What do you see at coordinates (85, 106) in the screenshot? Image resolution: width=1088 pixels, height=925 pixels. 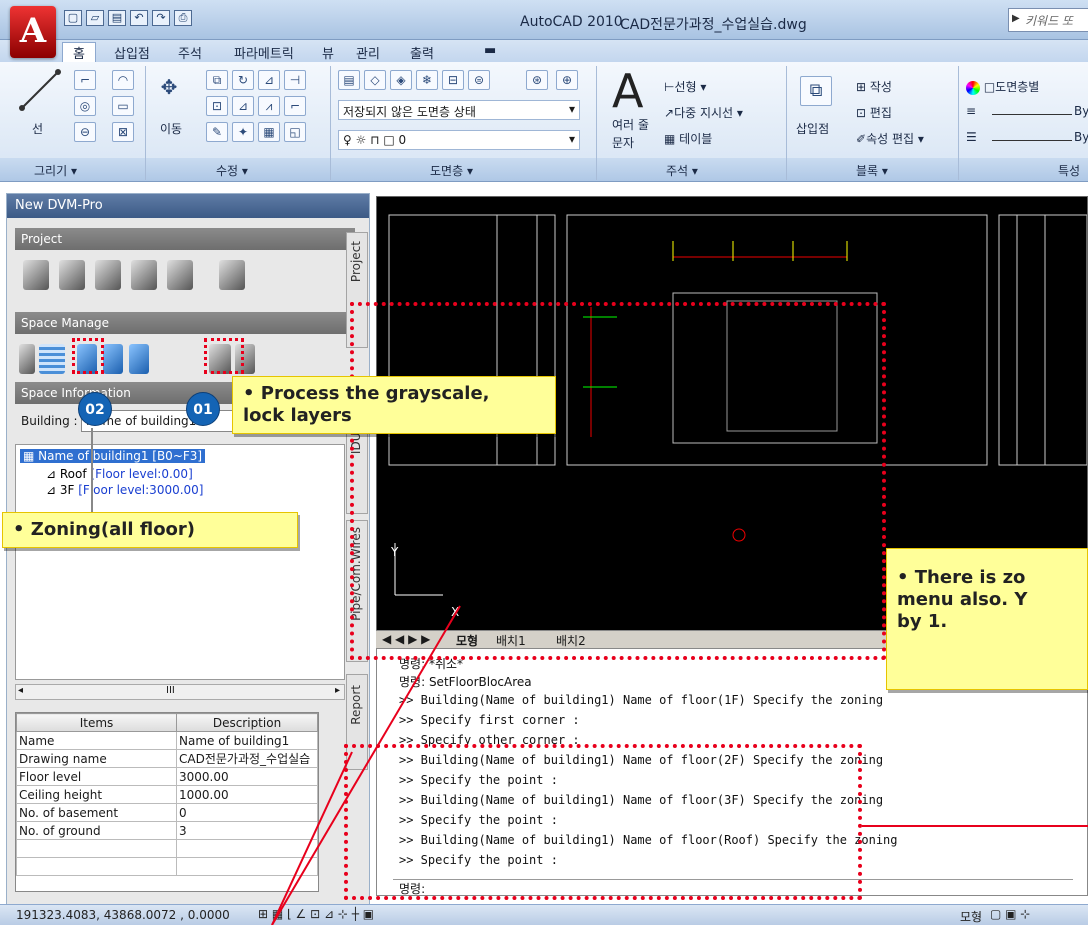 I see `circle-icon: ◎` at bounding box center [85, 106].